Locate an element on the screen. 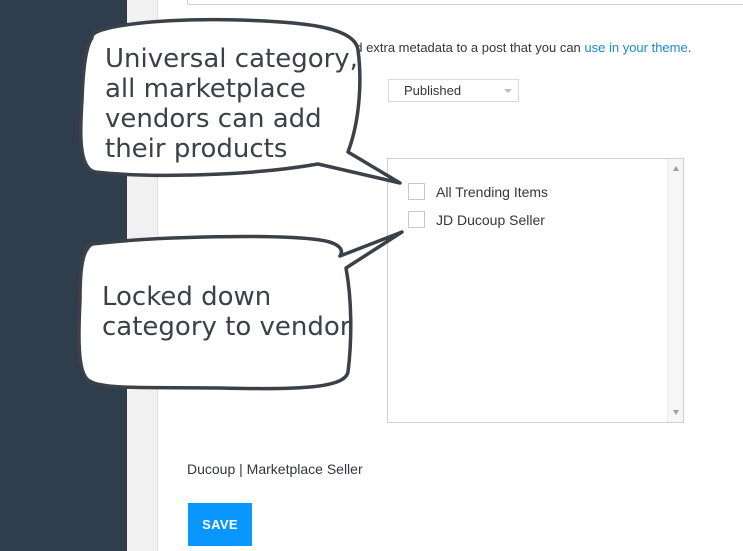  scroll-up-icon is located at coordinates (676, 168).